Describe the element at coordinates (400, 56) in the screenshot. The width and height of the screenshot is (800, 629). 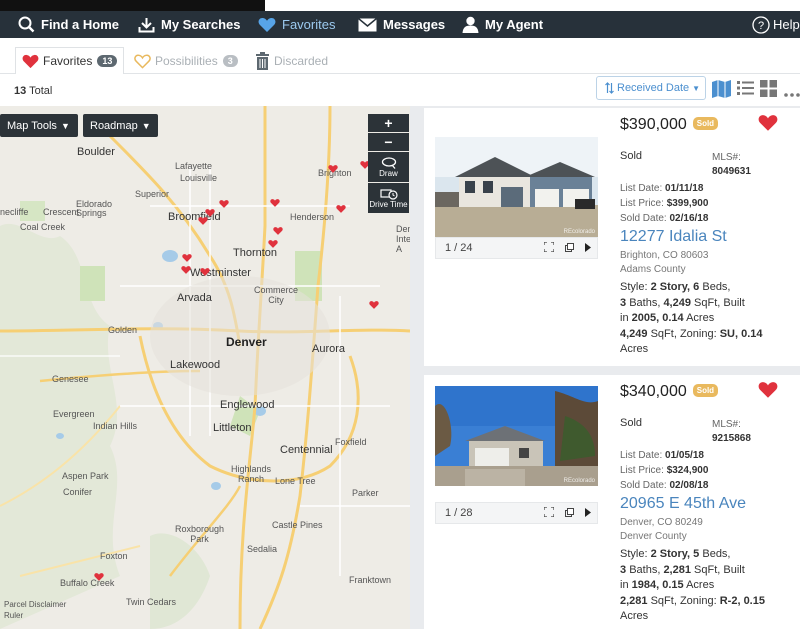
I see `favorites-tabs: Favorites 13 Possibilities 3 Discarded` at that location.